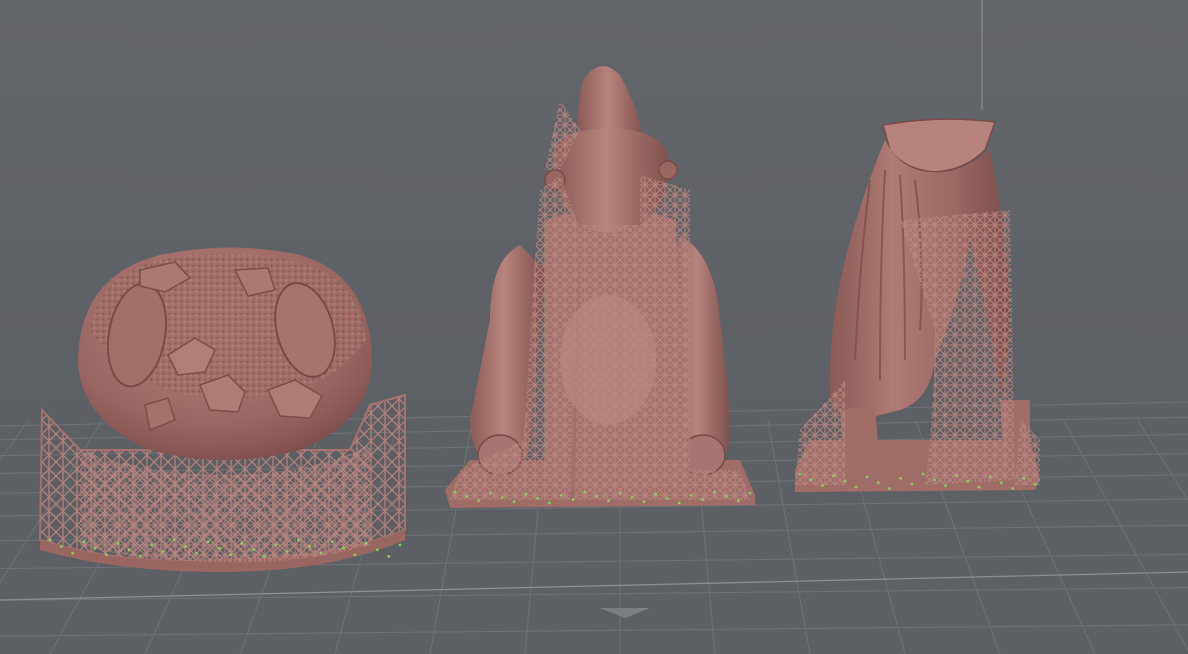 This screenshot has height=654, width=1188. I want to click on left-leg, so click(860, 440).